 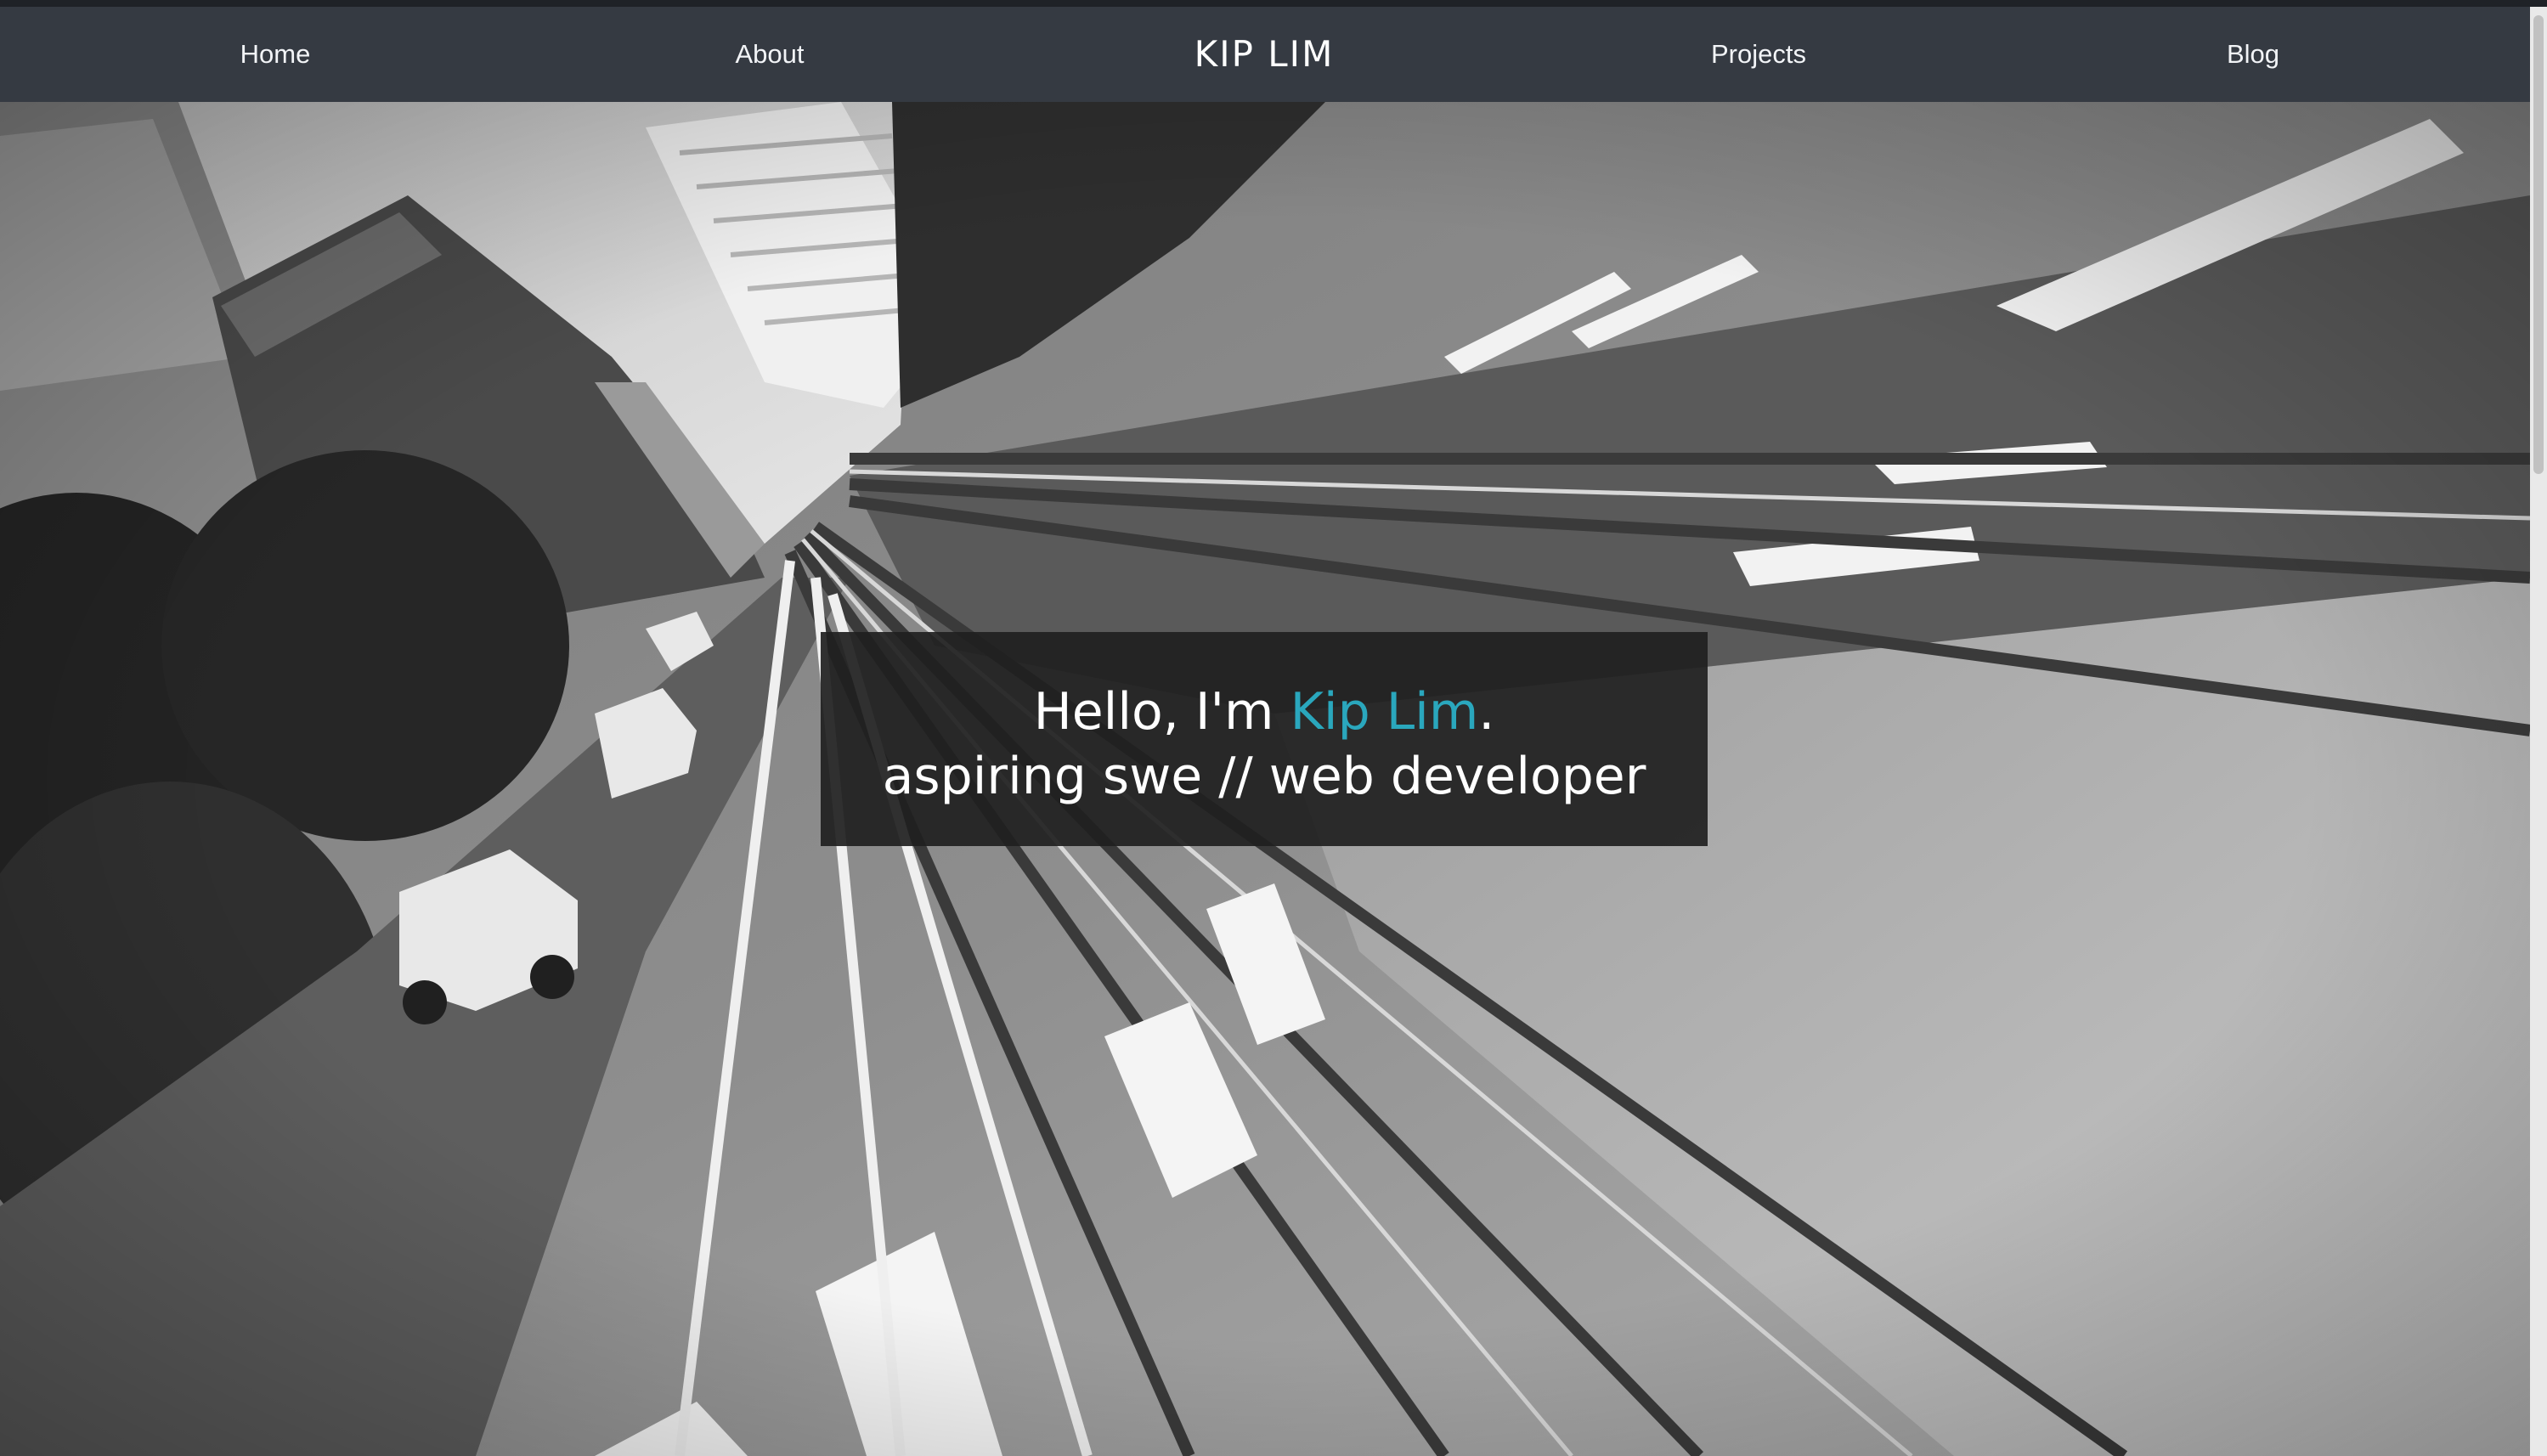 I want to click on window-top-border, so click(x=1273, y=3).